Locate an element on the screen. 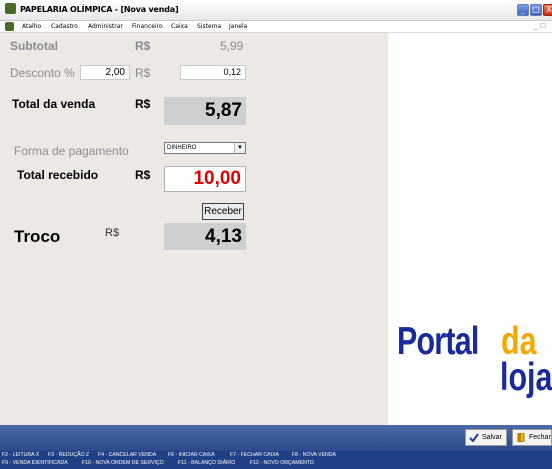 This screenshot has width=552, height=469. desconto-label: Desconto % is located at coordinates (42, 73).